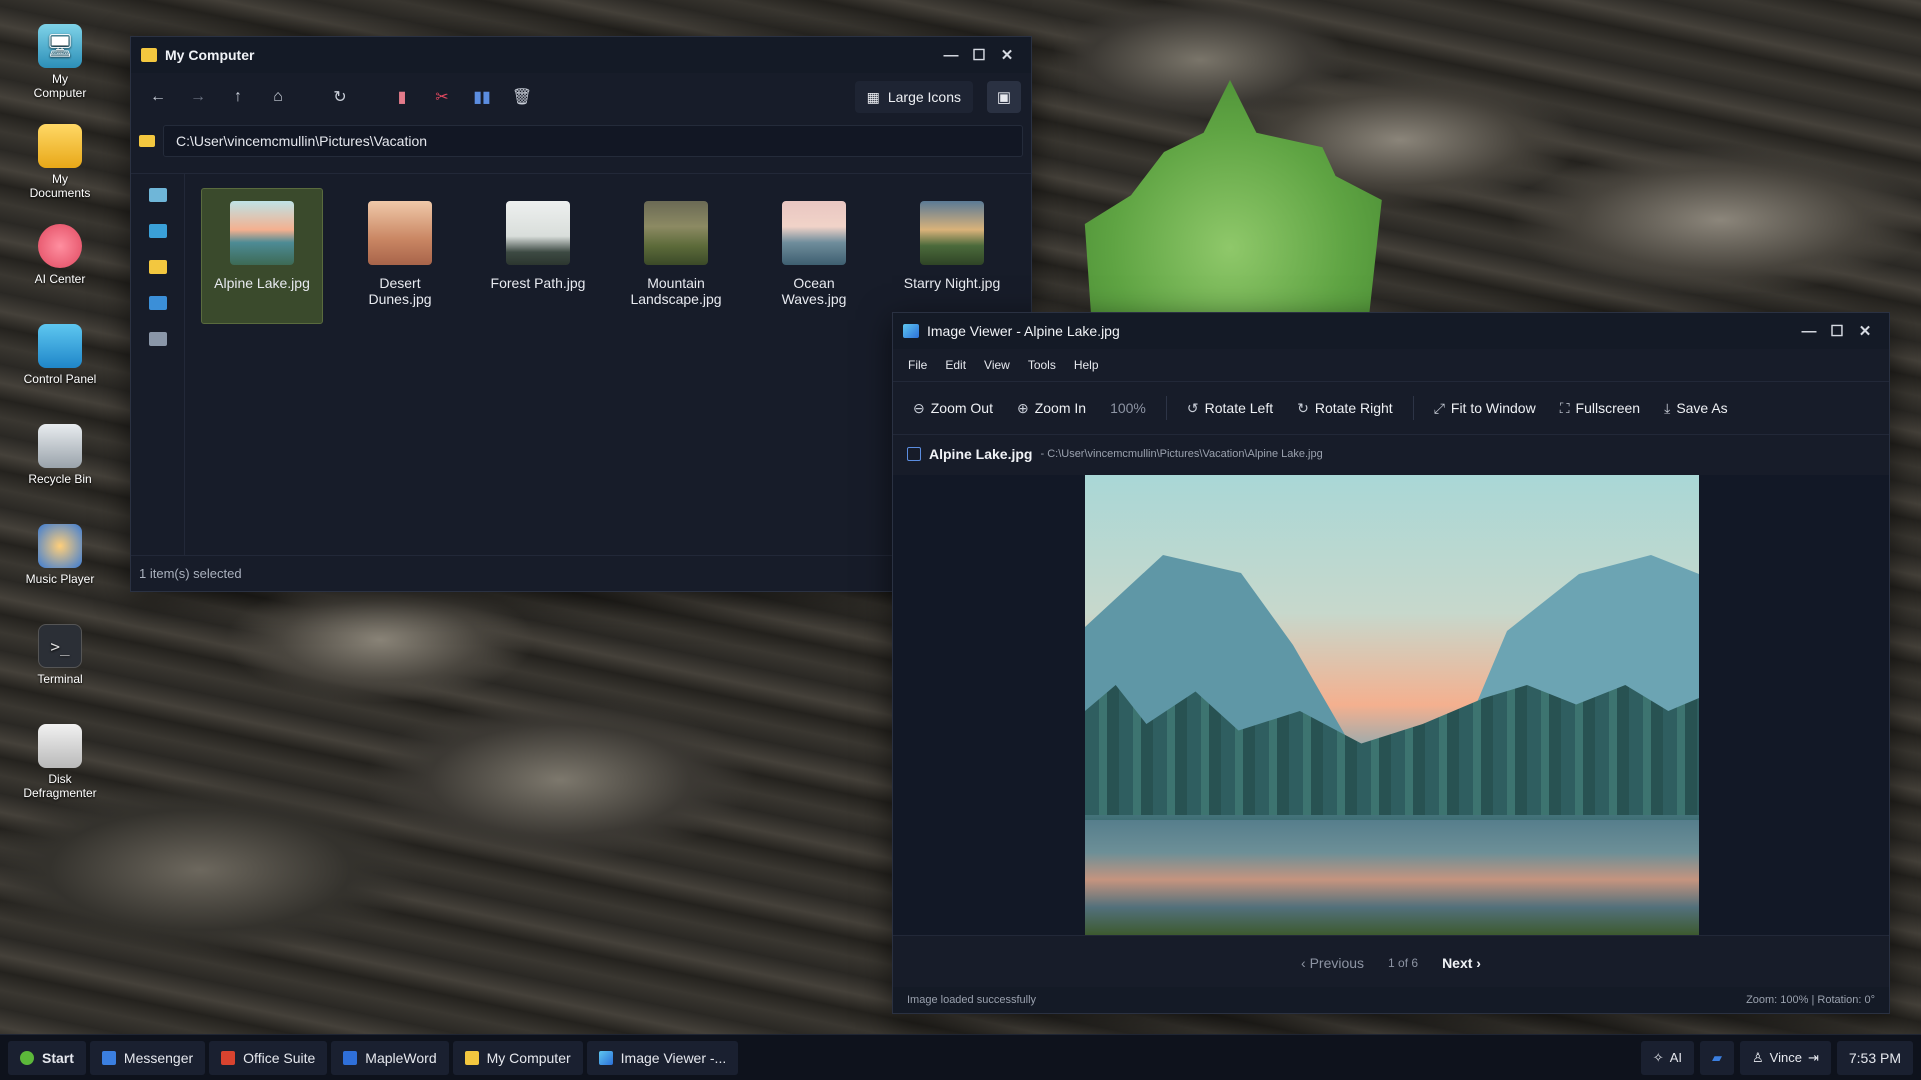 The image size is (1921, 1080). I want to click on computer-icon, so click(157, 195).